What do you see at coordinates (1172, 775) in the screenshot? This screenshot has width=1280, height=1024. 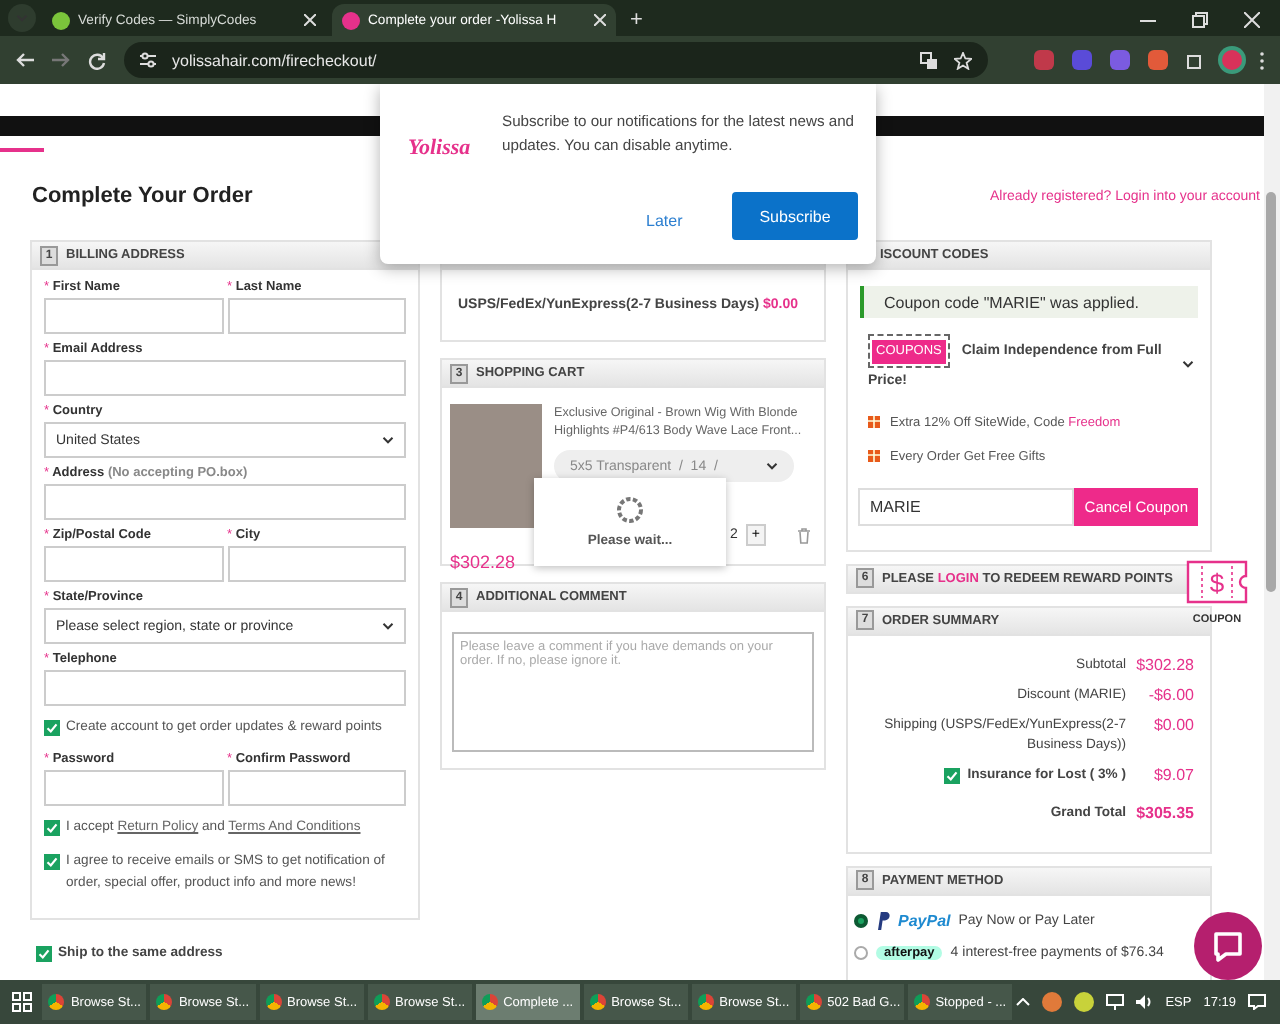 I see `summary-value: $9.07` at bounding box center [1172, 775].